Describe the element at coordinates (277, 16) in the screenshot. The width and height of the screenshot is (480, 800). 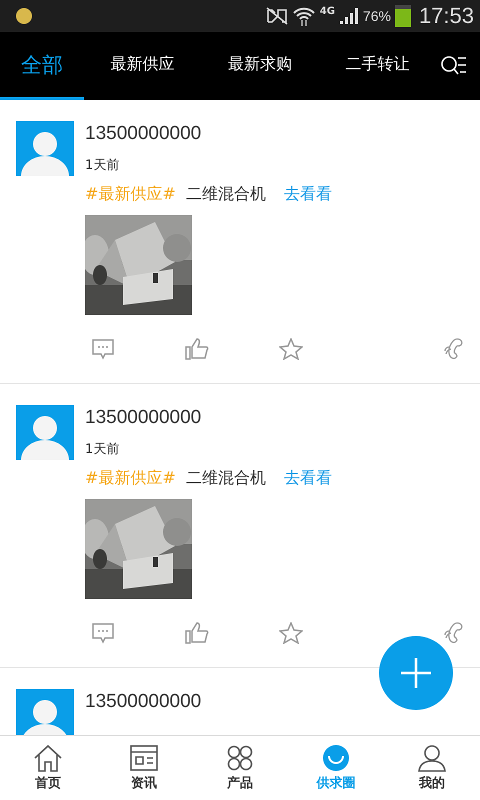
I see `mute-icon` at that location.